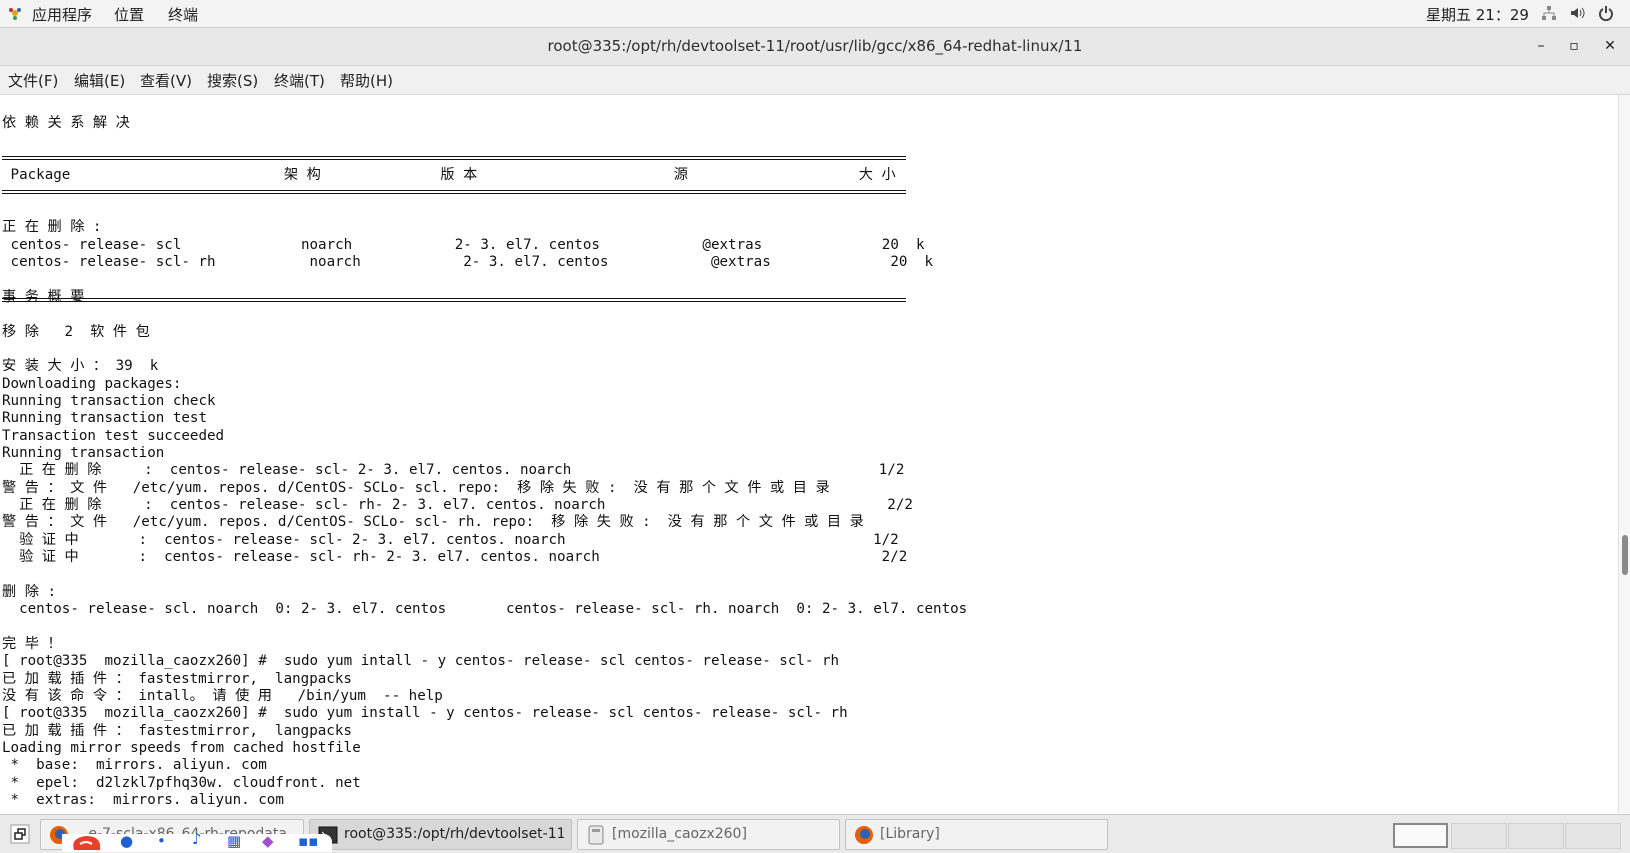  What do you see at coordinates (80, 366) in the screenshot?
I see `terminal-line: 安 装 大 小 ： 39 k` at bounding box center [80, 366].